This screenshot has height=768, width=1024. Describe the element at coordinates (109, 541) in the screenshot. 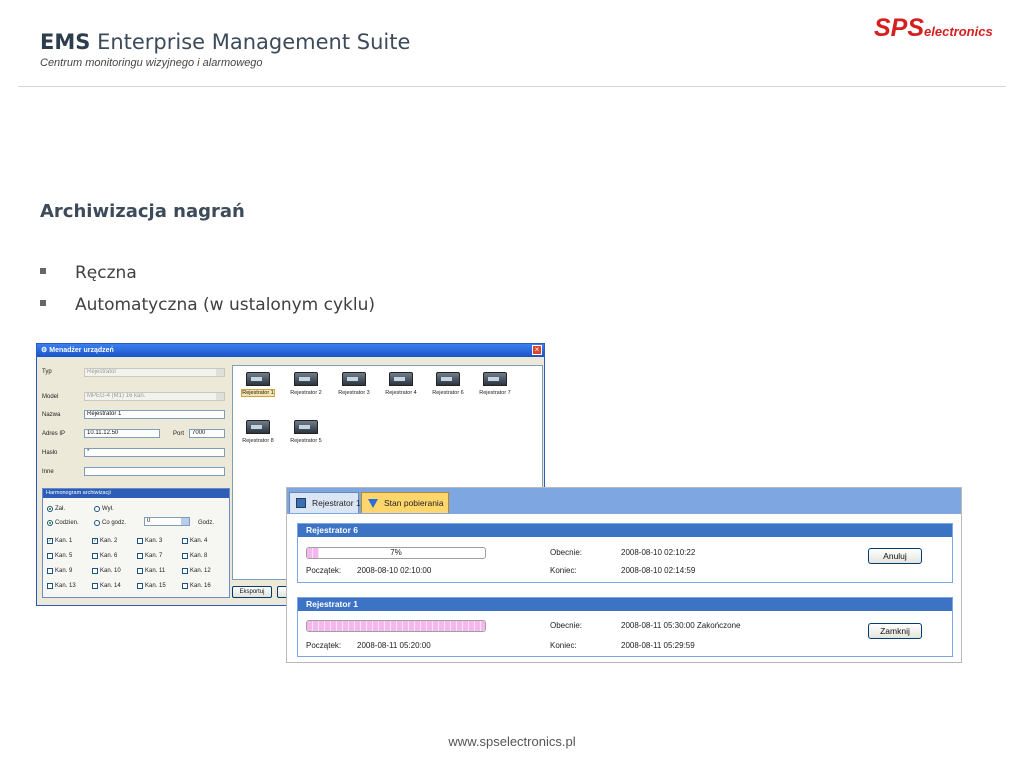

I see `channel-label: Kan. 2` at that location.